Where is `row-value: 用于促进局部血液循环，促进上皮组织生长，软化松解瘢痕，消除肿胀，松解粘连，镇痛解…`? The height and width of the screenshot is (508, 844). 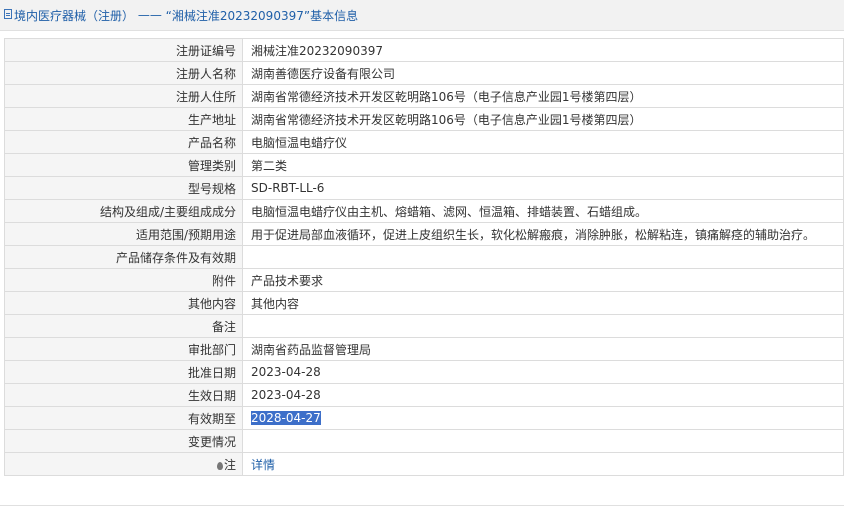
row-value: 用于促进局部血液循环，促进上皮组织生长，软化松解瘢痕，消除肿胀，松解粘连，镇痛解… is located at coordinates (543, 234).